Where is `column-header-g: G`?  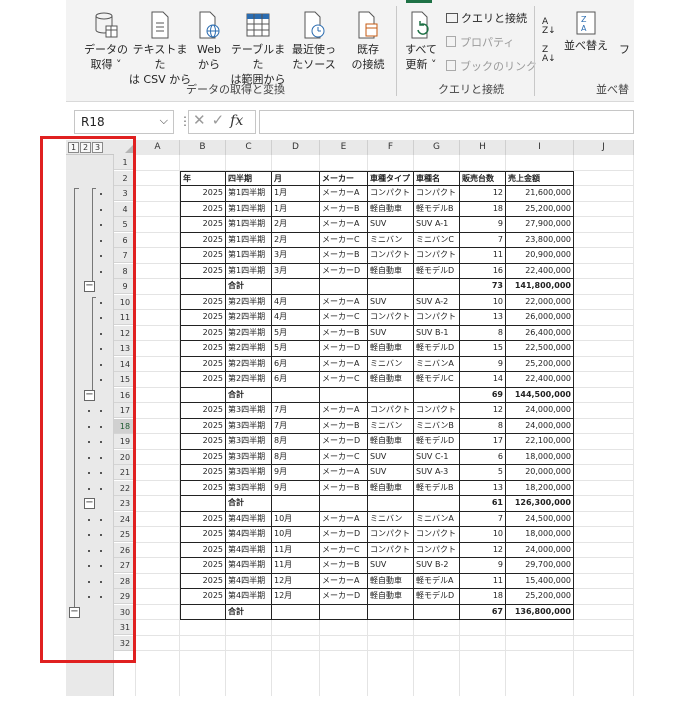
column-header-g: G is located at coordinates (437, 147).